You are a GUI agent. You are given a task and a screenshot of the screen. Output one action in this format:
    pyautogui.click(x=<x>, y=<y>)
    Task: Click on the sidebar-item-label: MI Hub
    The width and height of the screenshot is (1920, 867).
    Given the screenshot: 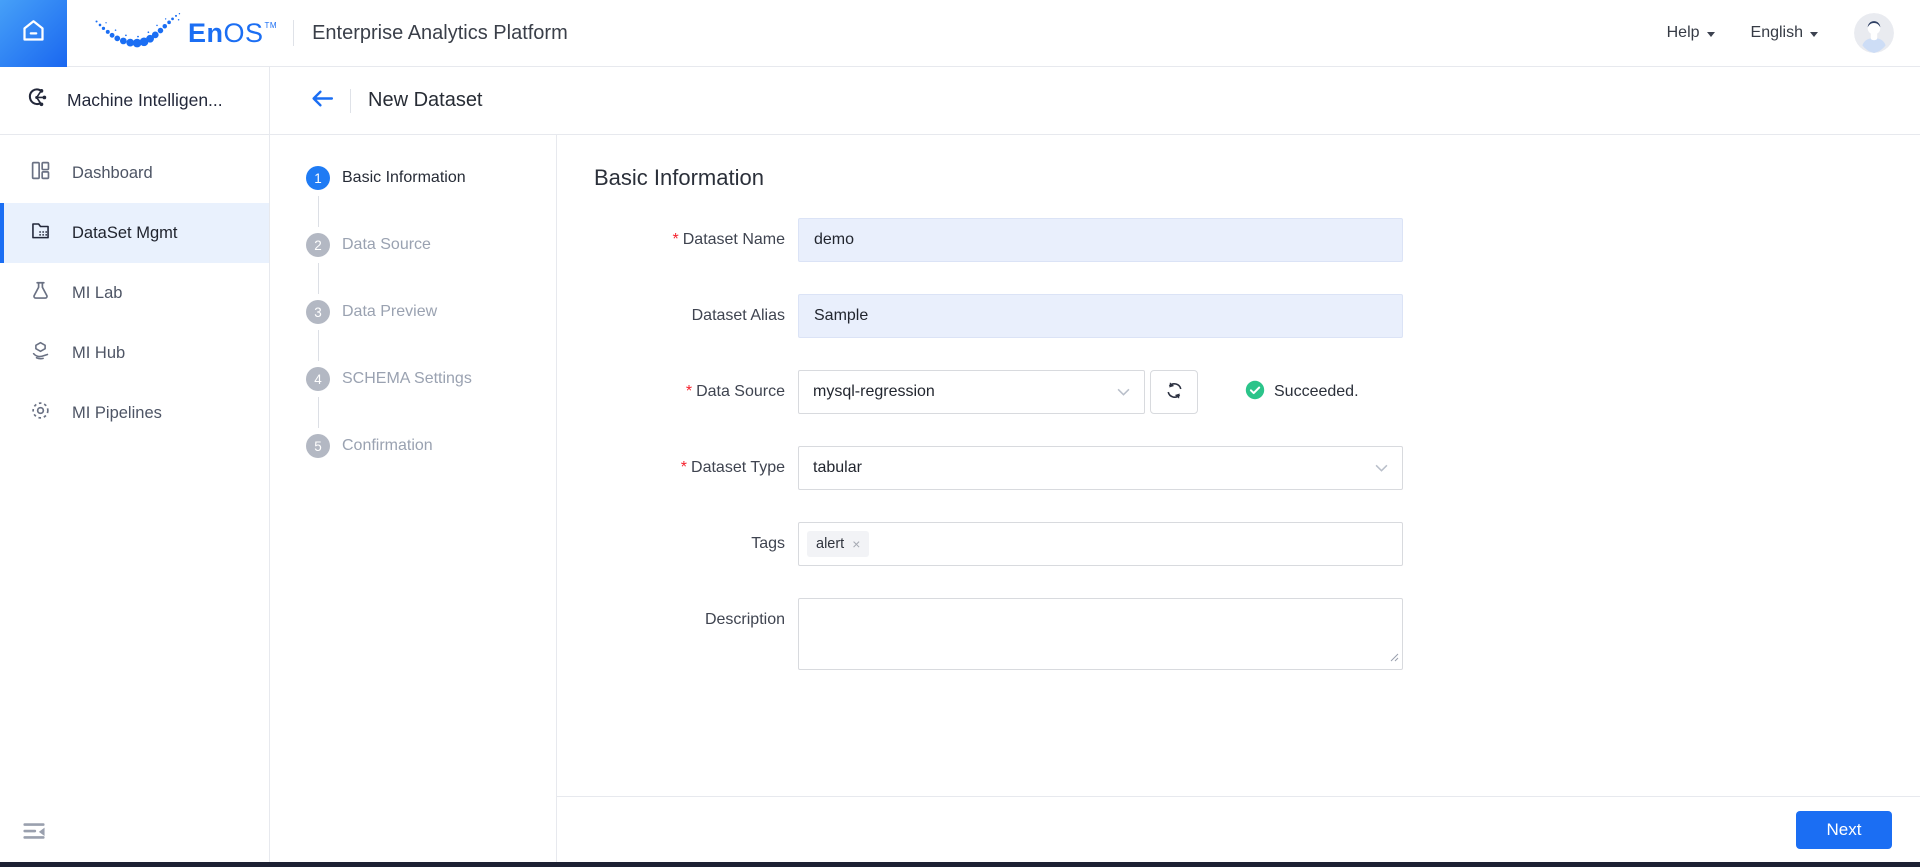 What is the action you would take?
    pyautogui.click(x=99, y=352)
    